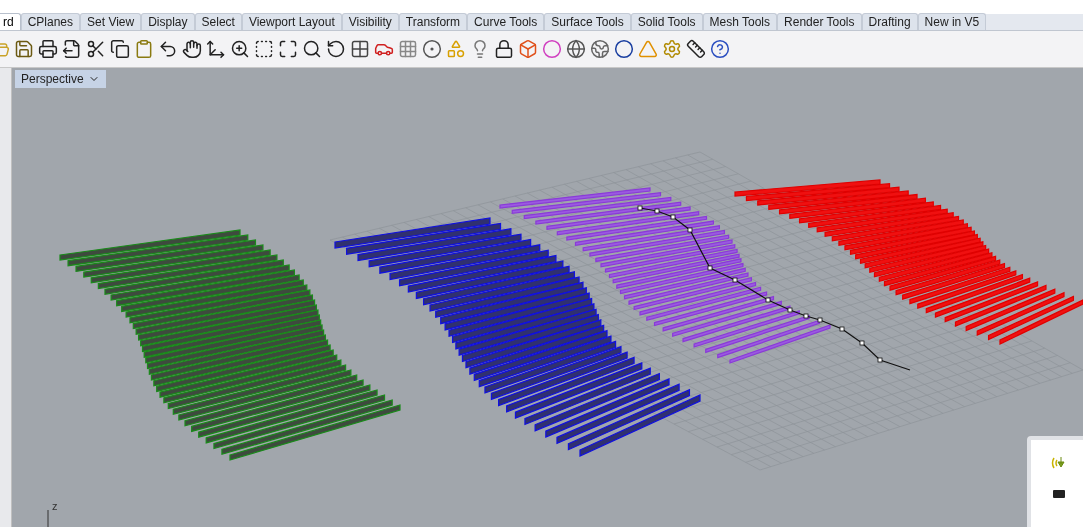 The image size is (1083, 527). Describe the element at coordinates (889, 21) in the screenshot. I see `toolbar-tab: Drafting` at that location.